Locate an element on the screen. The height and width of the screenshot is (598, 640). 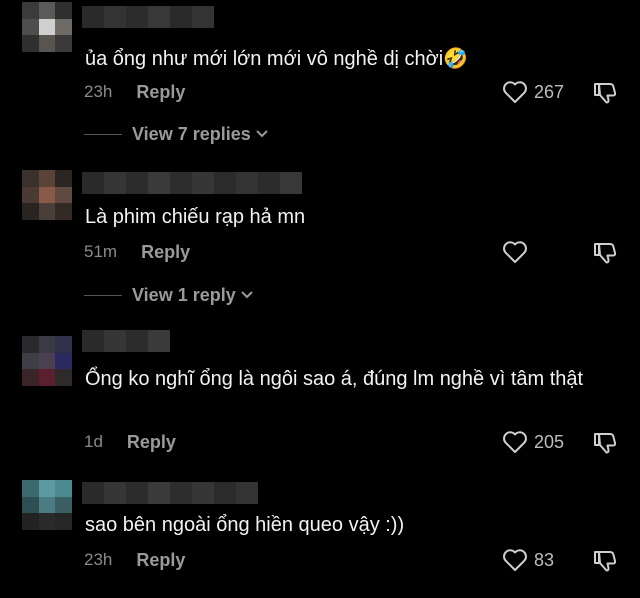
comment-text: Là phim chiếu rạp hả mn is located at coordinates (195, 217).